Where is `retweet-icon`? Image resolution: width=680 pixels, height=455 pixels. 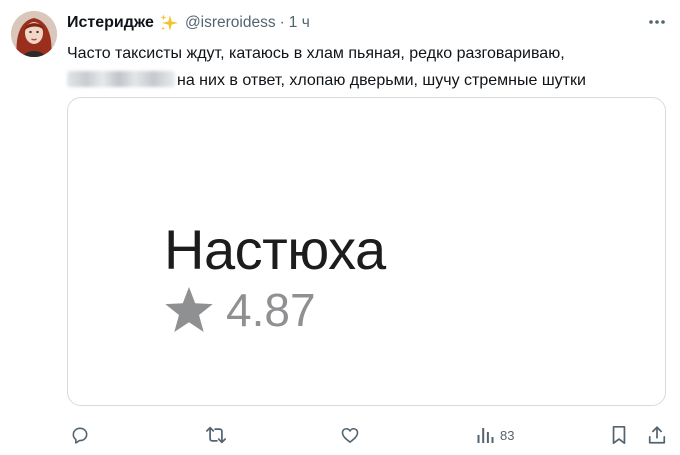 retweet-icon is located at coordinates (216, 435).